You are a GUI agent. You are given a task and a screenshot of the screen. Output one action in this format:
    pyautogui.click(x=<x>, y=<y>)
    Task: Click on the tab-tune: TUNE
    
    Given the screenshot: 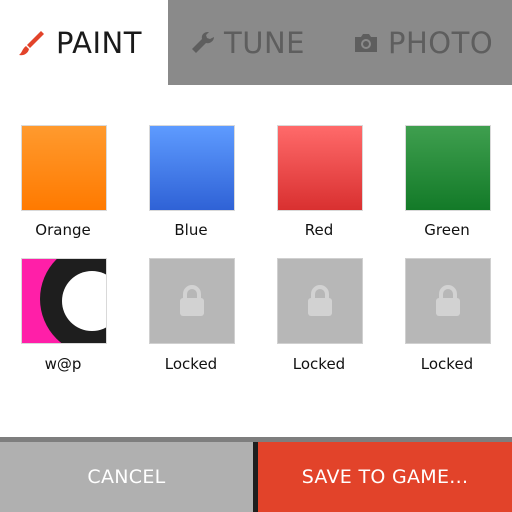 What is the action you would take?
    pyautogui.click(x=255, y=42)
    